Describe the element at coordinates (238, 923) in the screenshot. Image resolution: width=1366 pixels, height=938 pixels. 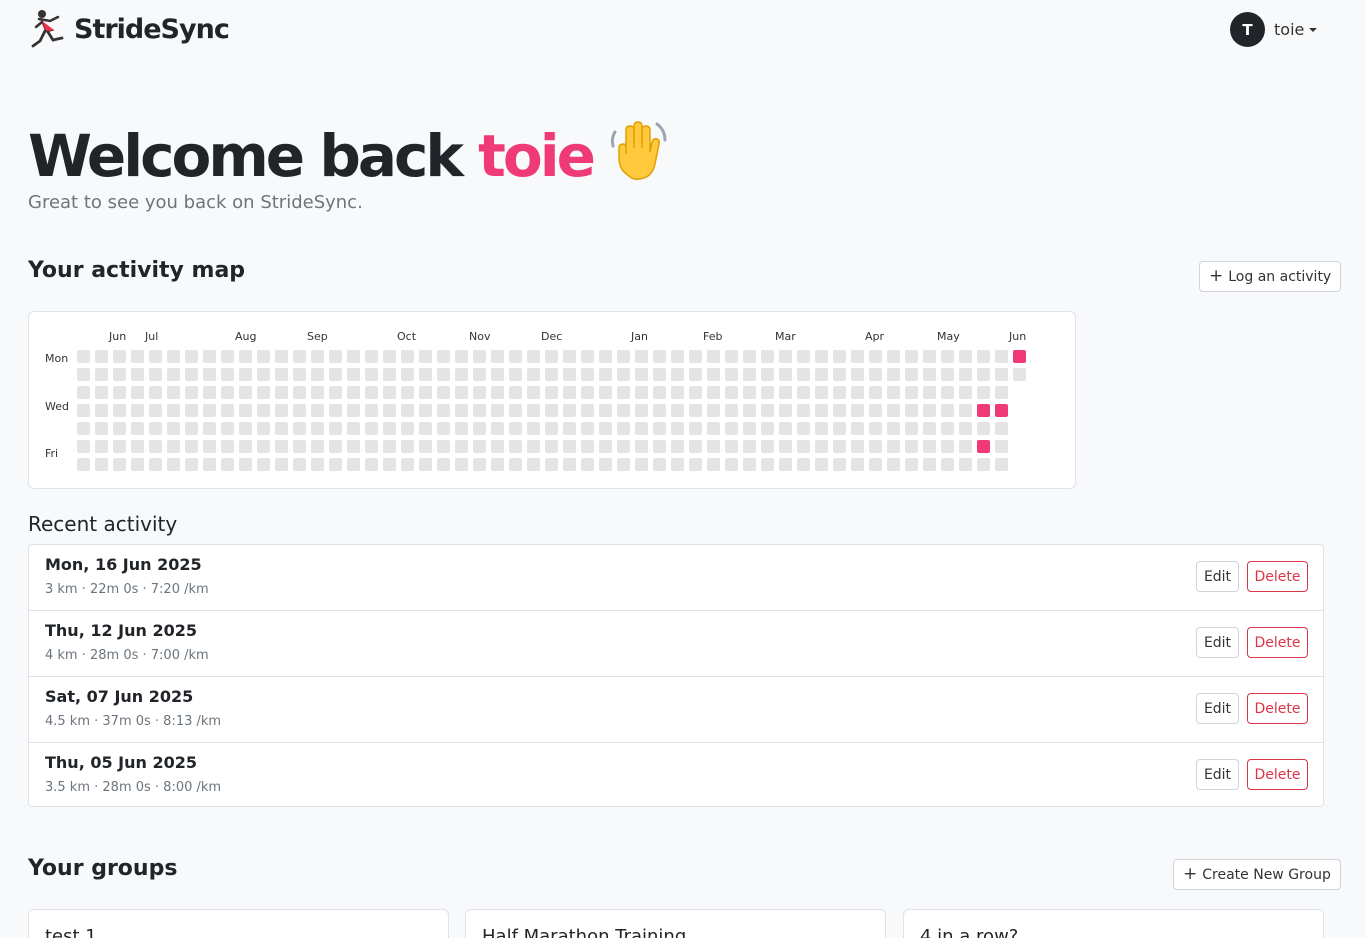
I see `group-card: test 1` at that location.